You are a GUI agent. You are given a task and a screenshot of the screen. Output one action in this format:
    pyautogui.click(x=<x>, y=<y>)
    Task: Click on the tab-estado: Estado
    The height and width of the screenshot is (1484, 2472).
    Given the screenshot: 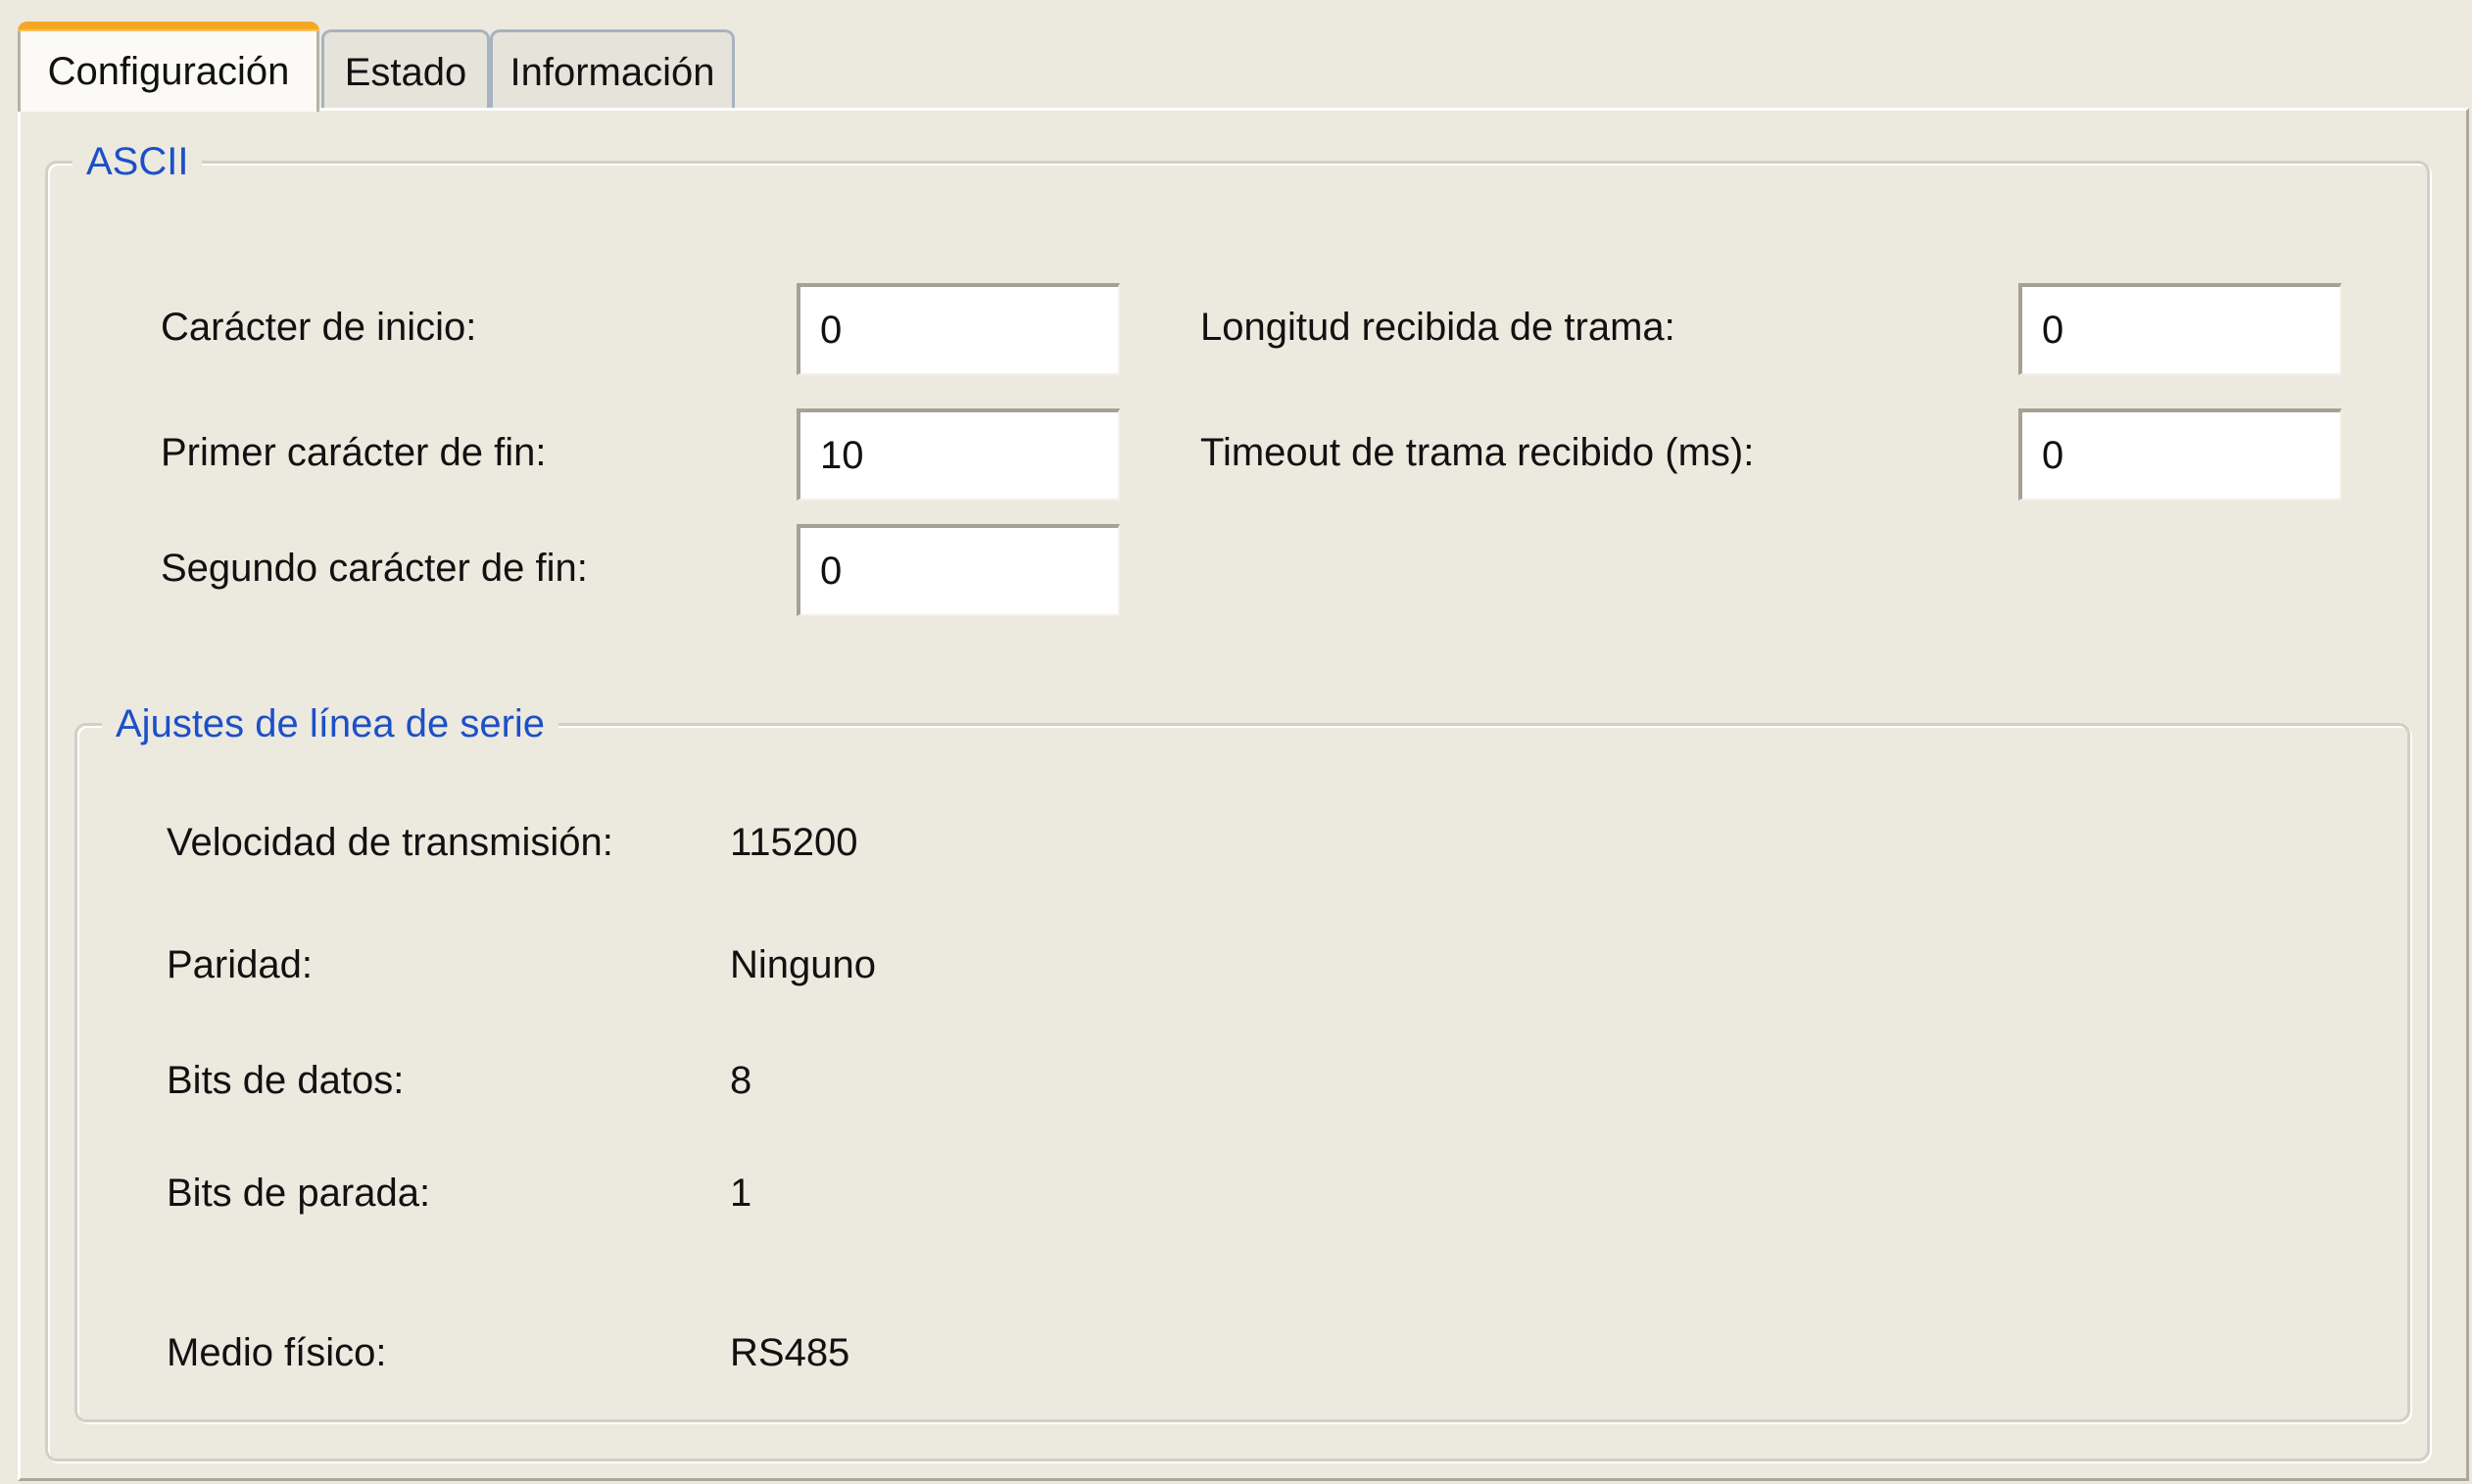 What is the action you would take?
    pyautogui.click(x=405, y=69)
    